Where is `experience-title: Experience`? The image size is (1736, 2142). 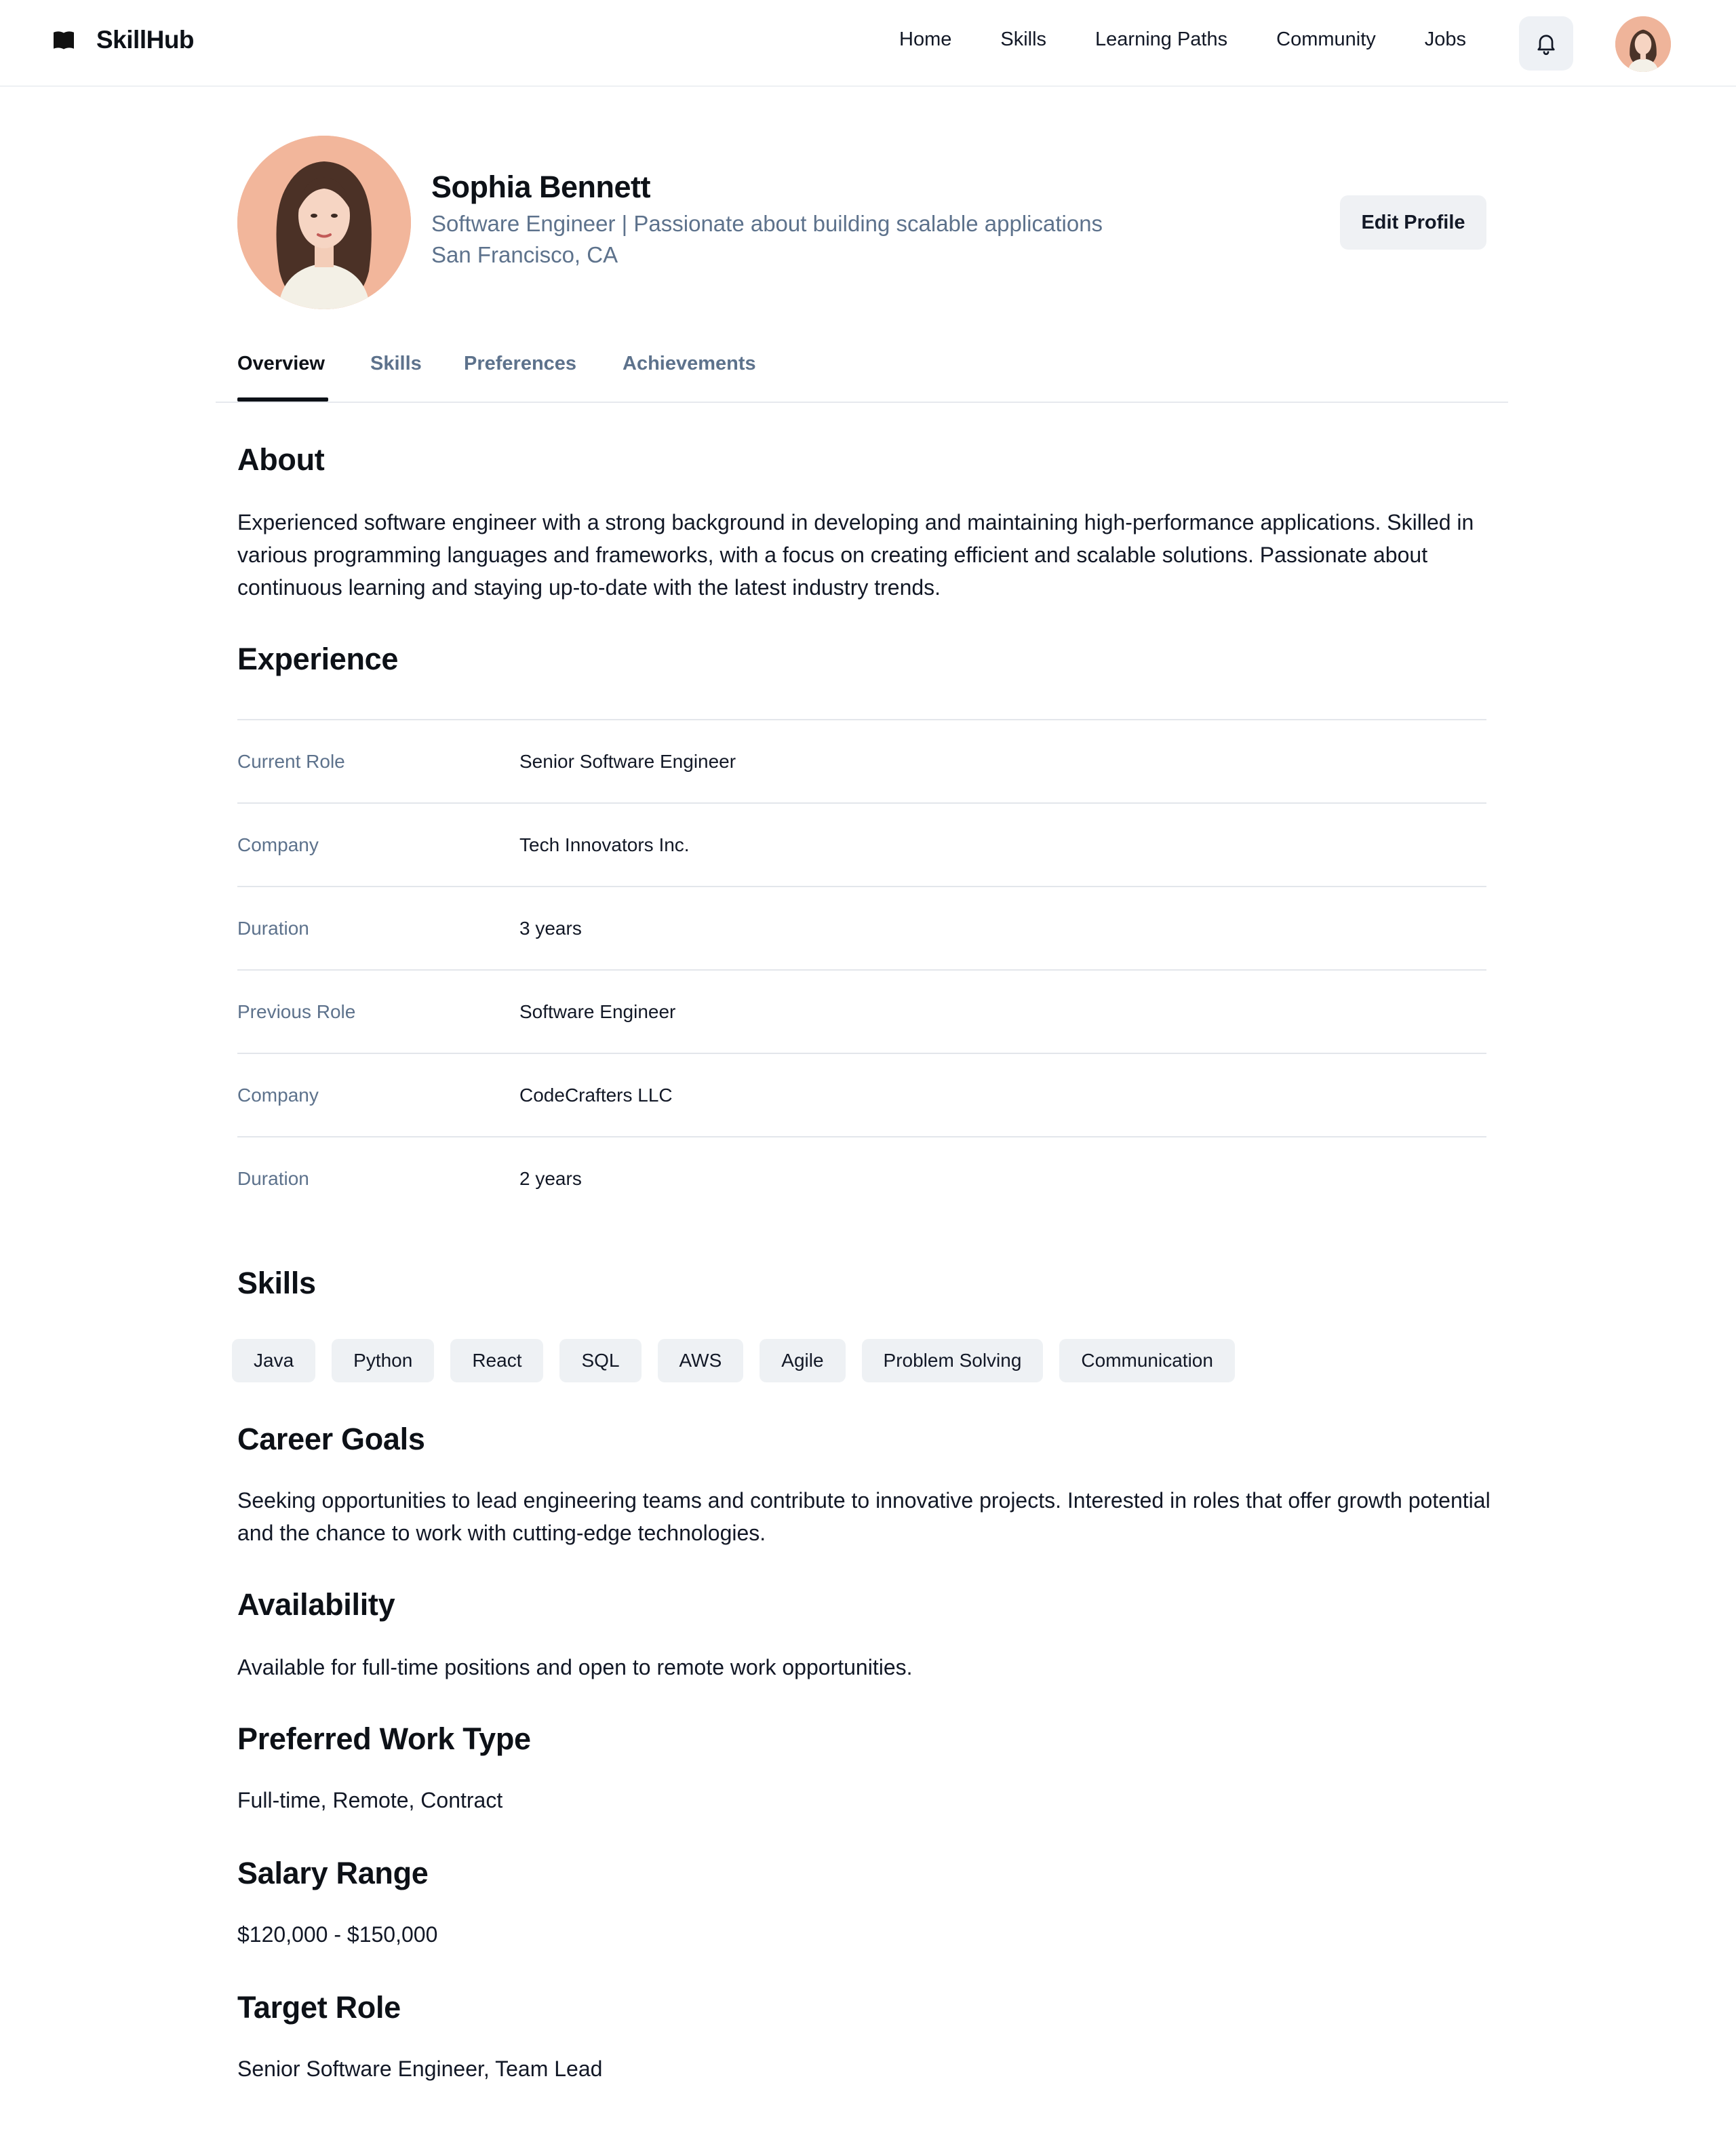 experience-title: Experience is located at coordinates (318, 659).